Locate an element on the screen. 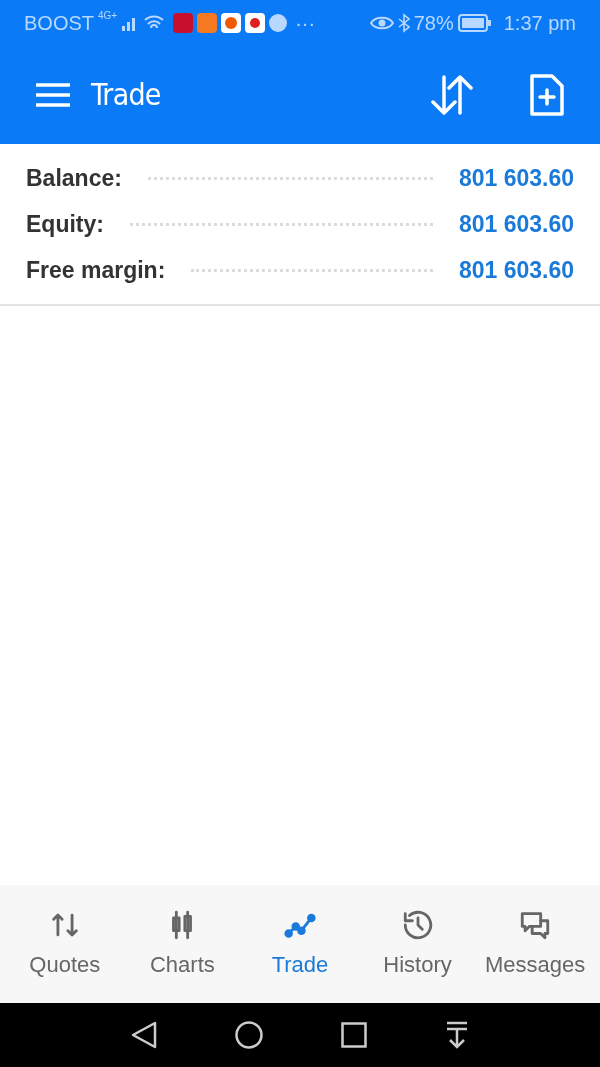 This screenshot has height=1067, width=600. nav-tab: Trade is located at coordinates (300, 944).